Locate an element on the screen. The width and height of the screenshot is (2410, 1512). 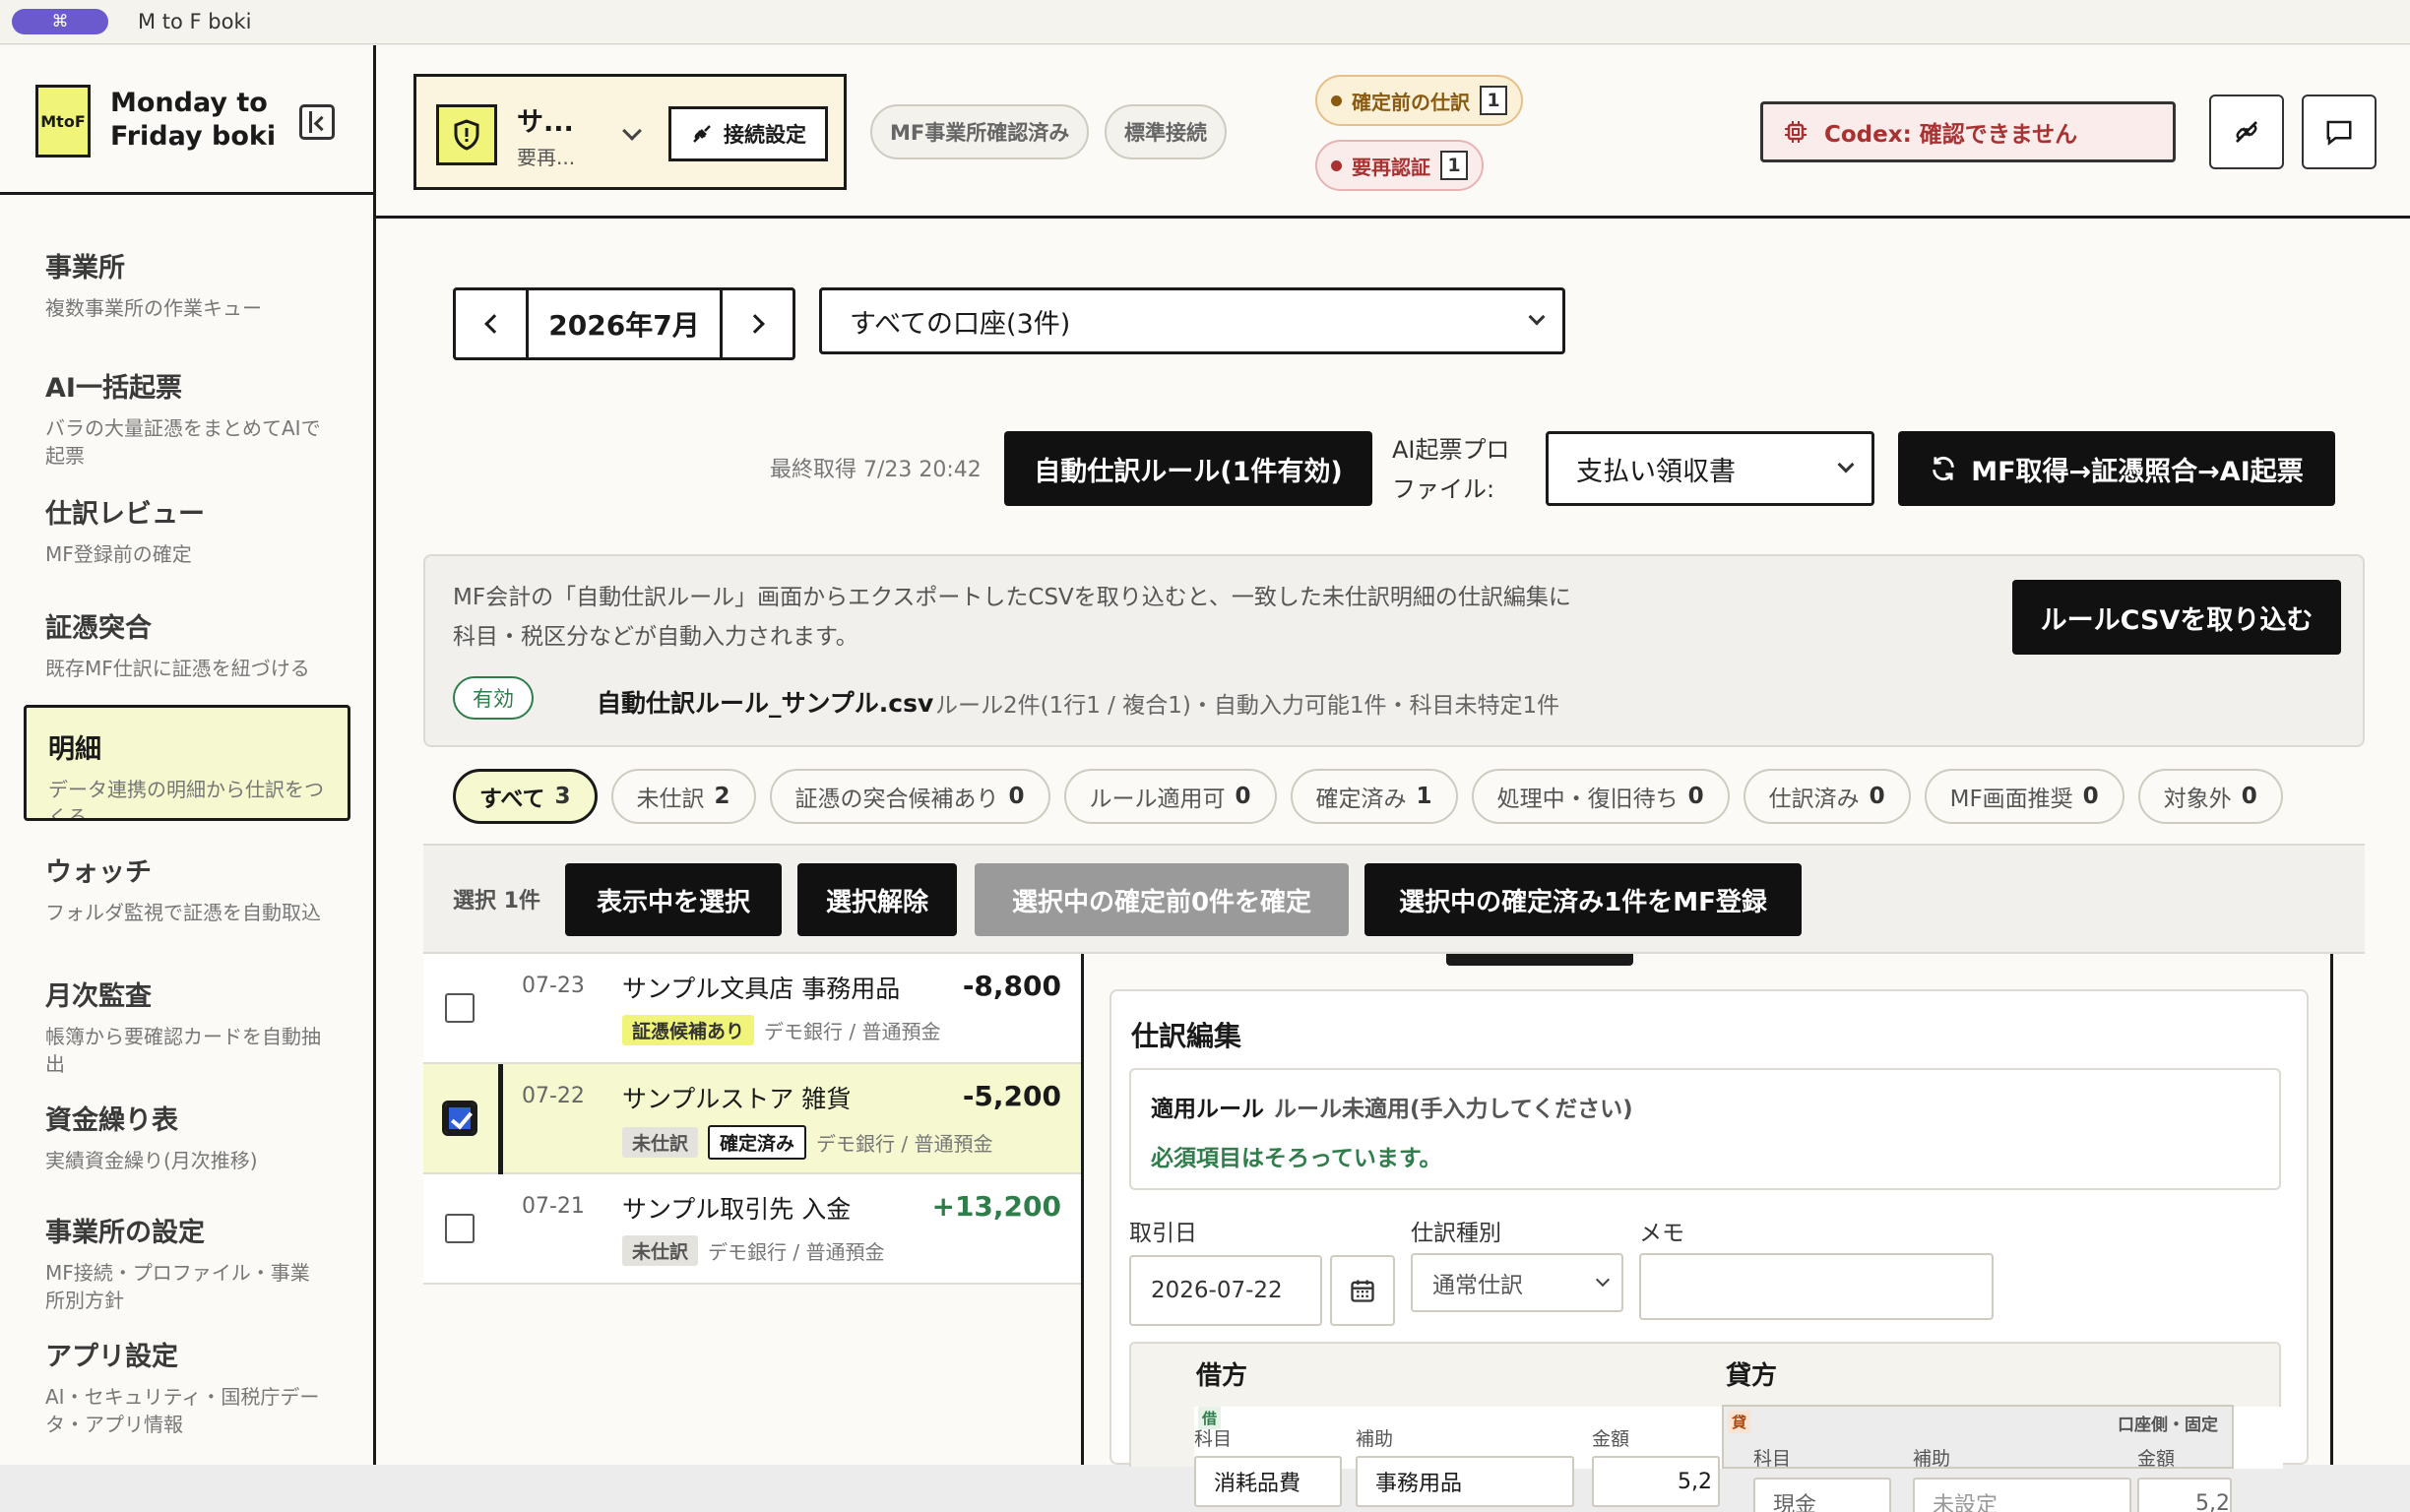
journal-type-value: 通常仕訳 is located at coordinates (1477, 1285).